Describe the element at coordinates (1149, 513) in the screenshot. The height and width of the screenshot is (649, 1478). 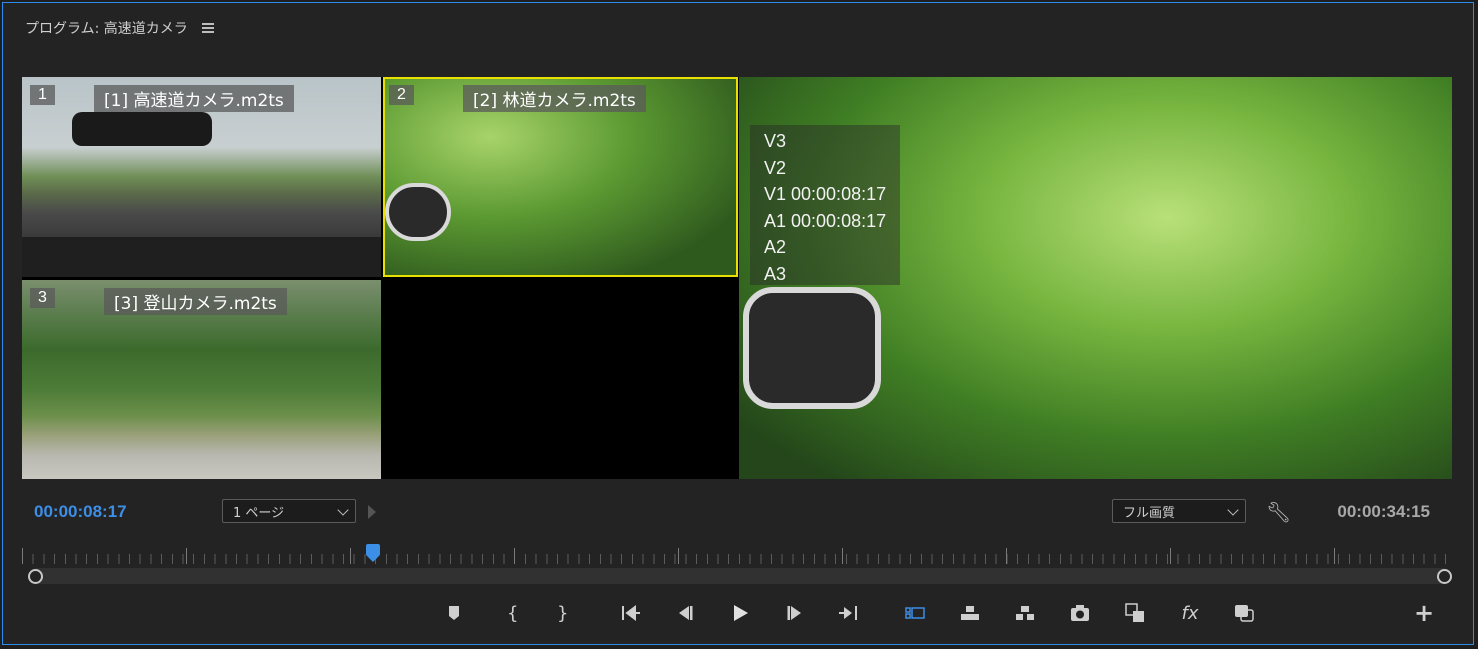
I see `quality-select-value: フル画質` at that location.